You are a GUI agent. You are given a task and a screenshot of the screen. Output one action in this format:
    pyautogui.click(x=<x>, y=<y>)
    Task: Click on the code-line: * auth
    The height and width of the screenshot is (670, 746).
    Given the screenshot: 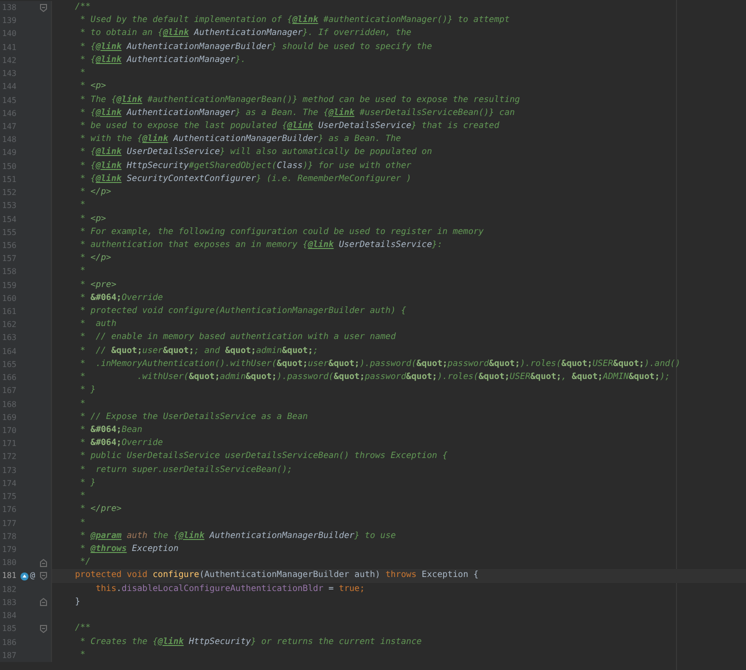 What is the action you would take?
    pyautogui.click(x=97, y=324)
    